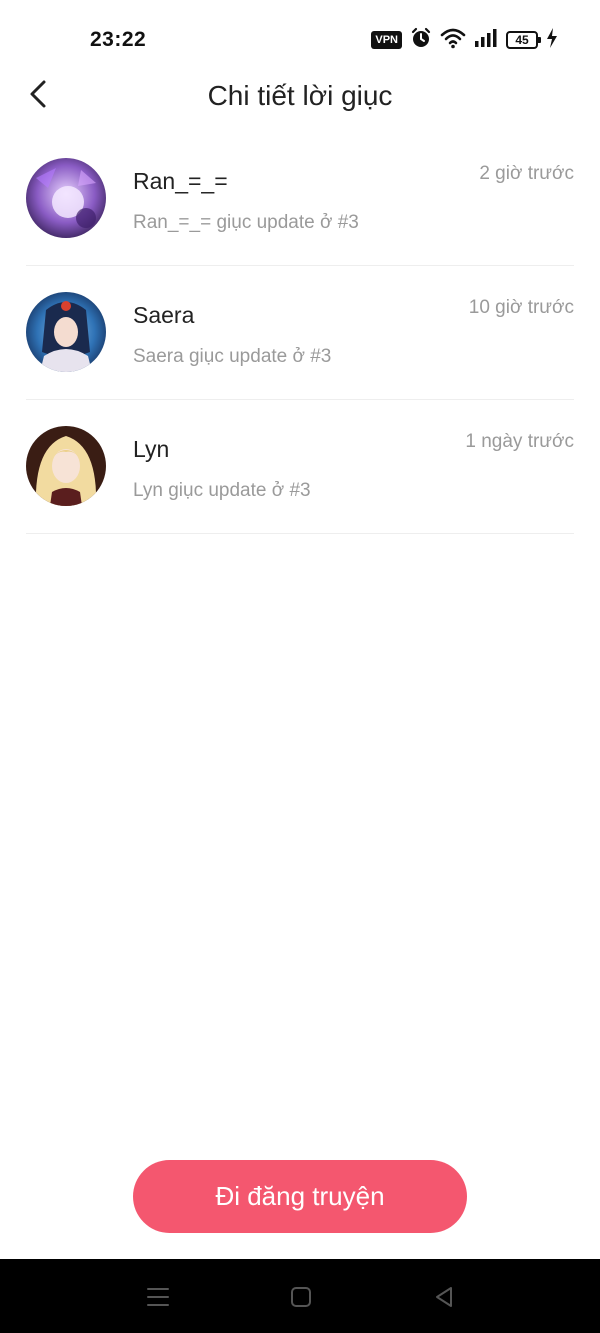  I want to click on menu-icon, so click(158, 1297).